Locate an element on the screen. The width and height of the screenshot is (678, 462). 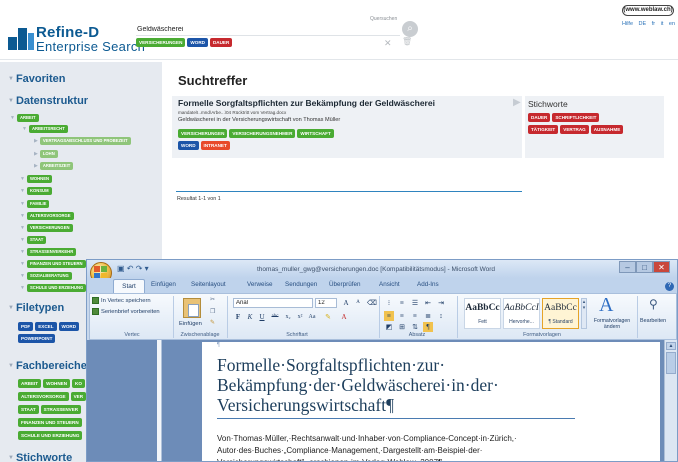
tab-start: Start is located at coordinates (129, 286).